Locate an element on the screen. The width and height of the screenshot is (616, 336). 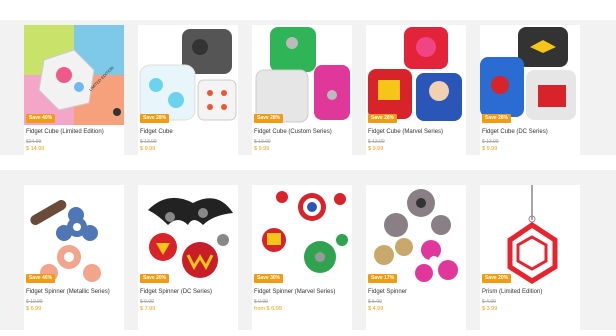
product-card-fidget-cube: Save 28% Fidget Cube $ 13.99 $ 9.99 is located at coordinates (188, 95).